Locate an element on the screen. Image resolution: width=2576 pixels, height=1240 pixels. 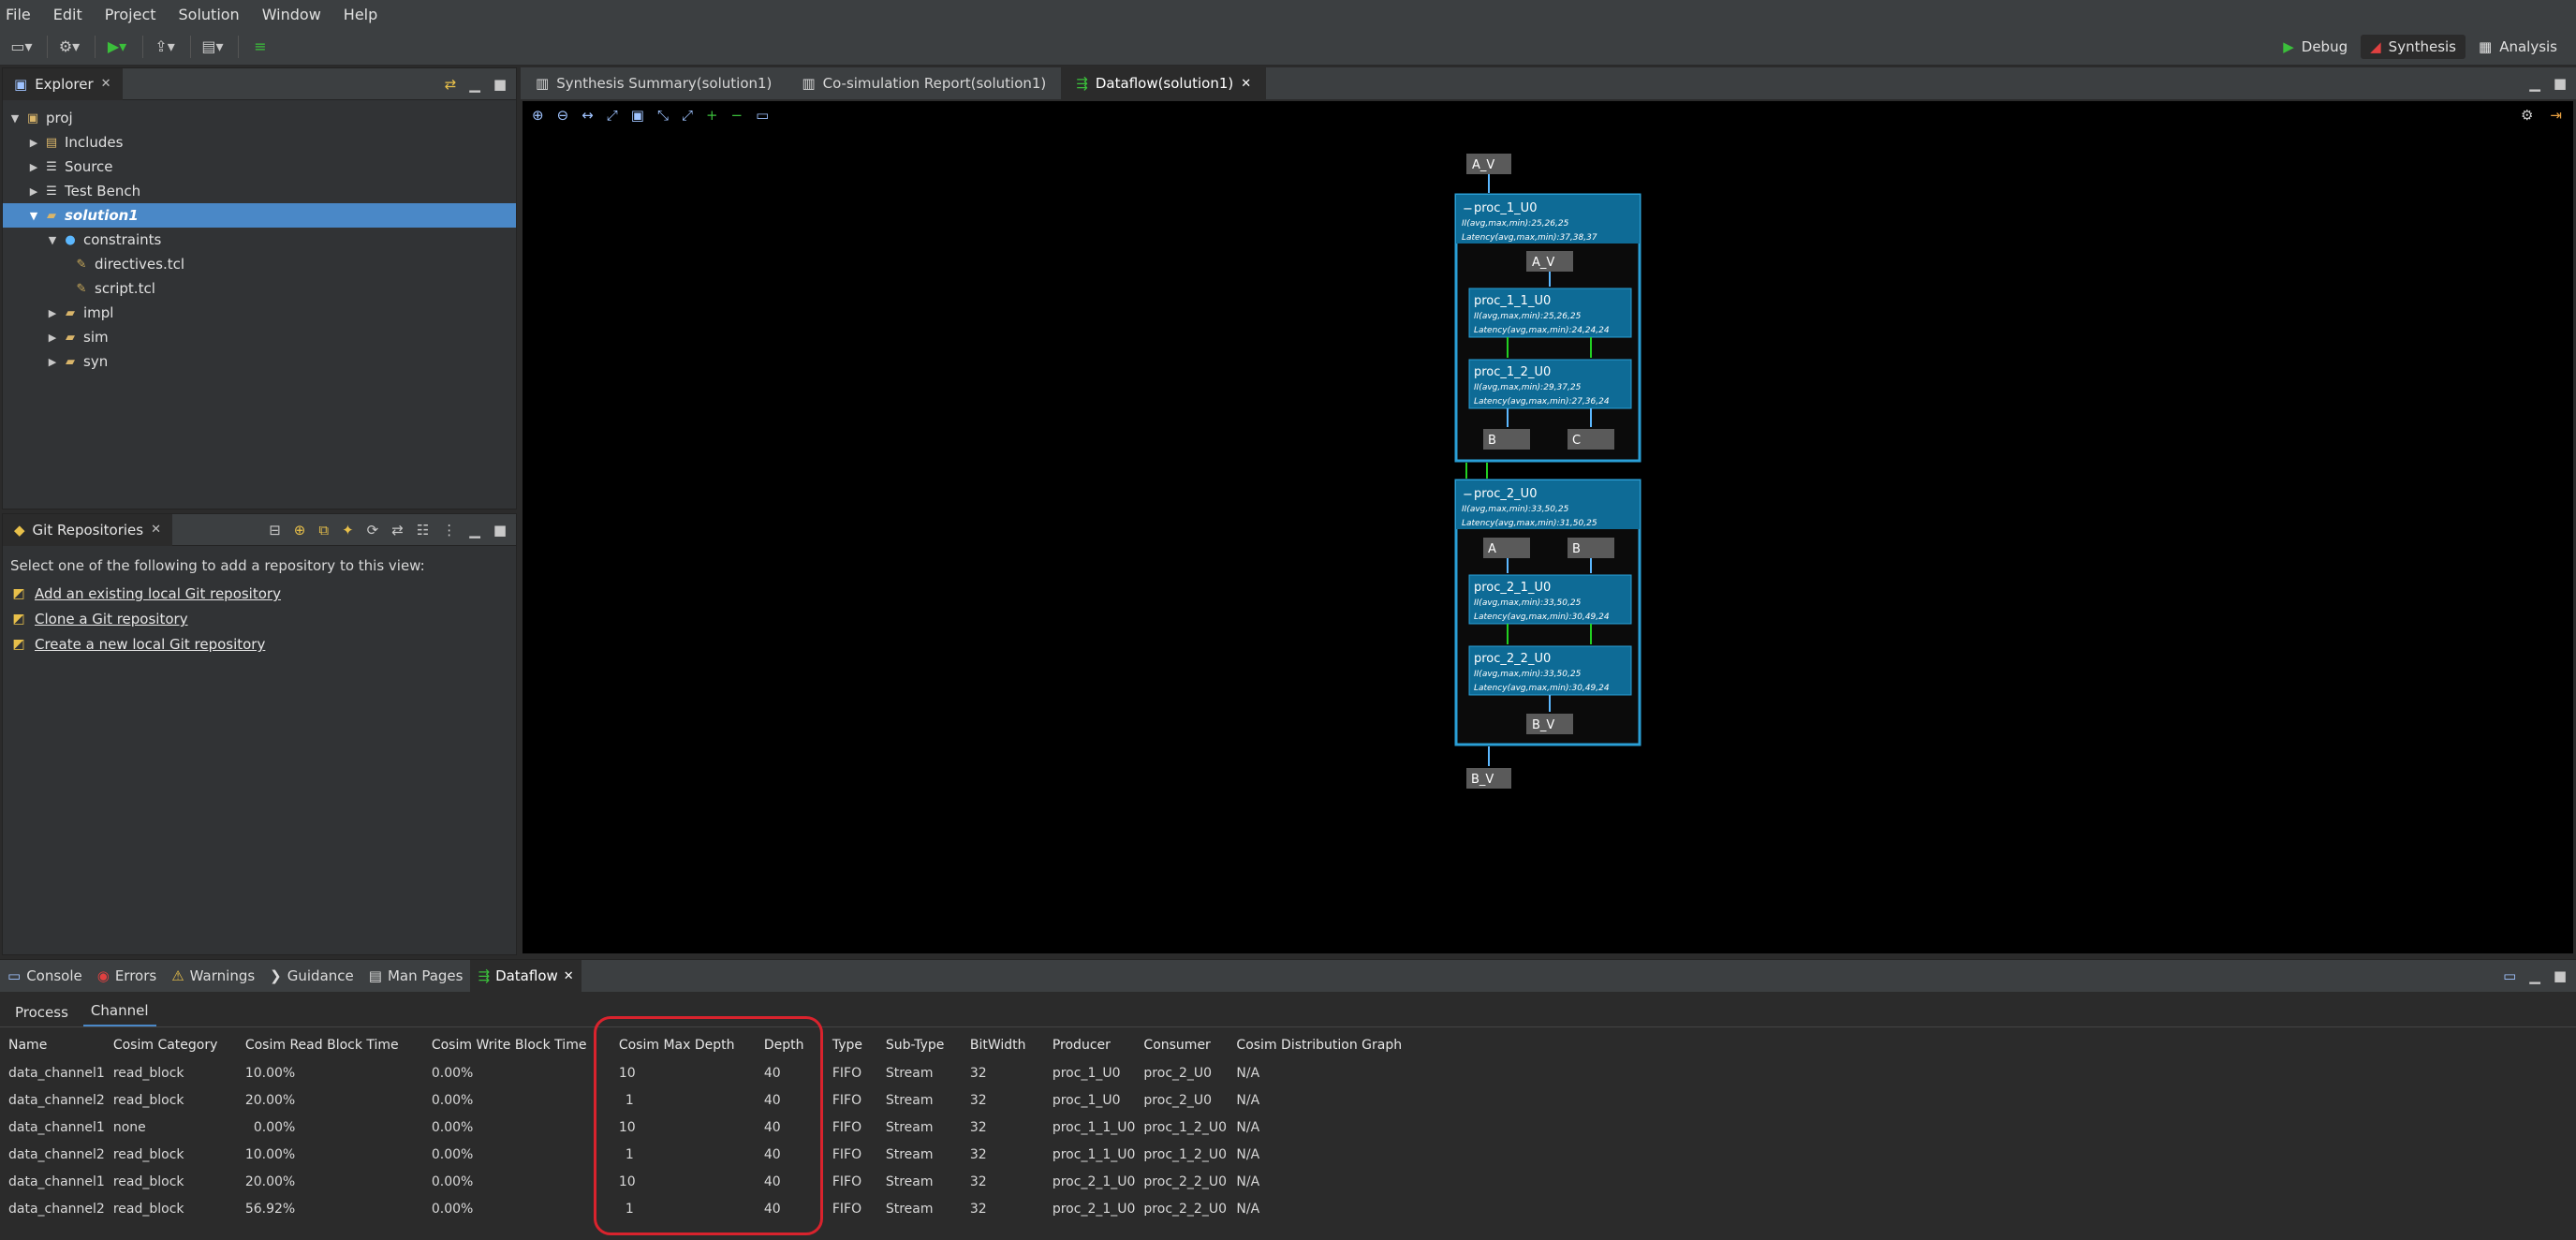
export-icon: ⇪▾ is located at coordinates (165, 47).